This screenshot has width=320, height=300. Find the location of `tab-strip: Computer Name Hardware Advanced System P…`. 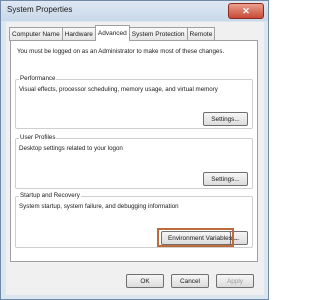

tab-strip: Computer Name Hardware Advanced System P… is located at coordinates (112, 33).